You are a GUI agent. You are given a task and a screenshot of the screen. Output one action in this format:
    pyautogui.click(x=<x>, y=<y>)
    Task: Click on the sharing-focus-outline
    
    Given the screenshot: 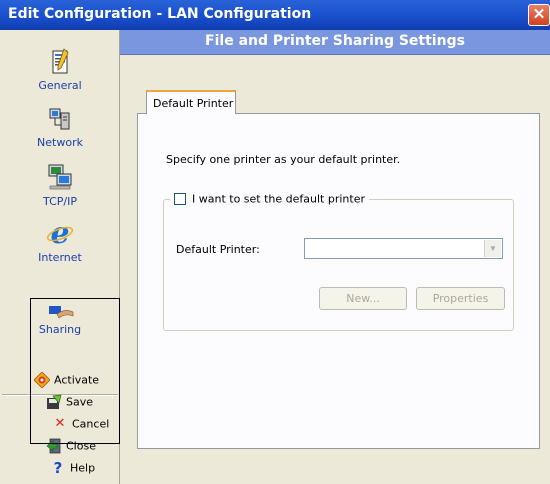 What is the action you would take?
    pyautogui.click(x=75, y=371)
    